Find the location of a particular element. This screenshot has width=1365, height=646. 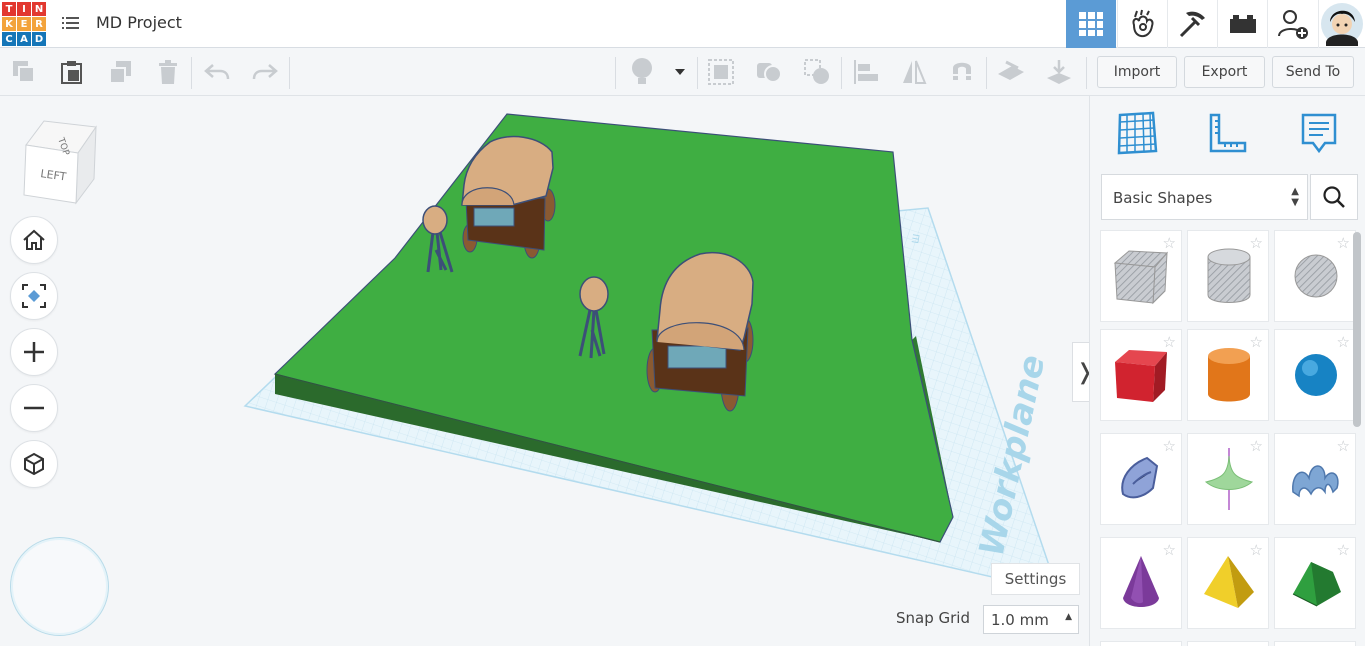

logo-letter: R is located at coordinates (39, 24).